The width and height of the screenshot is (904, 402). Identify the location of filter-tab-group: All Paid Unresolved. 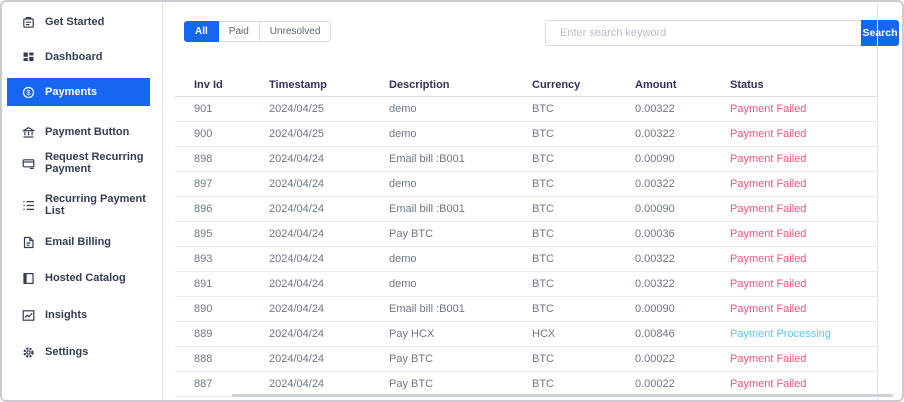
(258, 31).